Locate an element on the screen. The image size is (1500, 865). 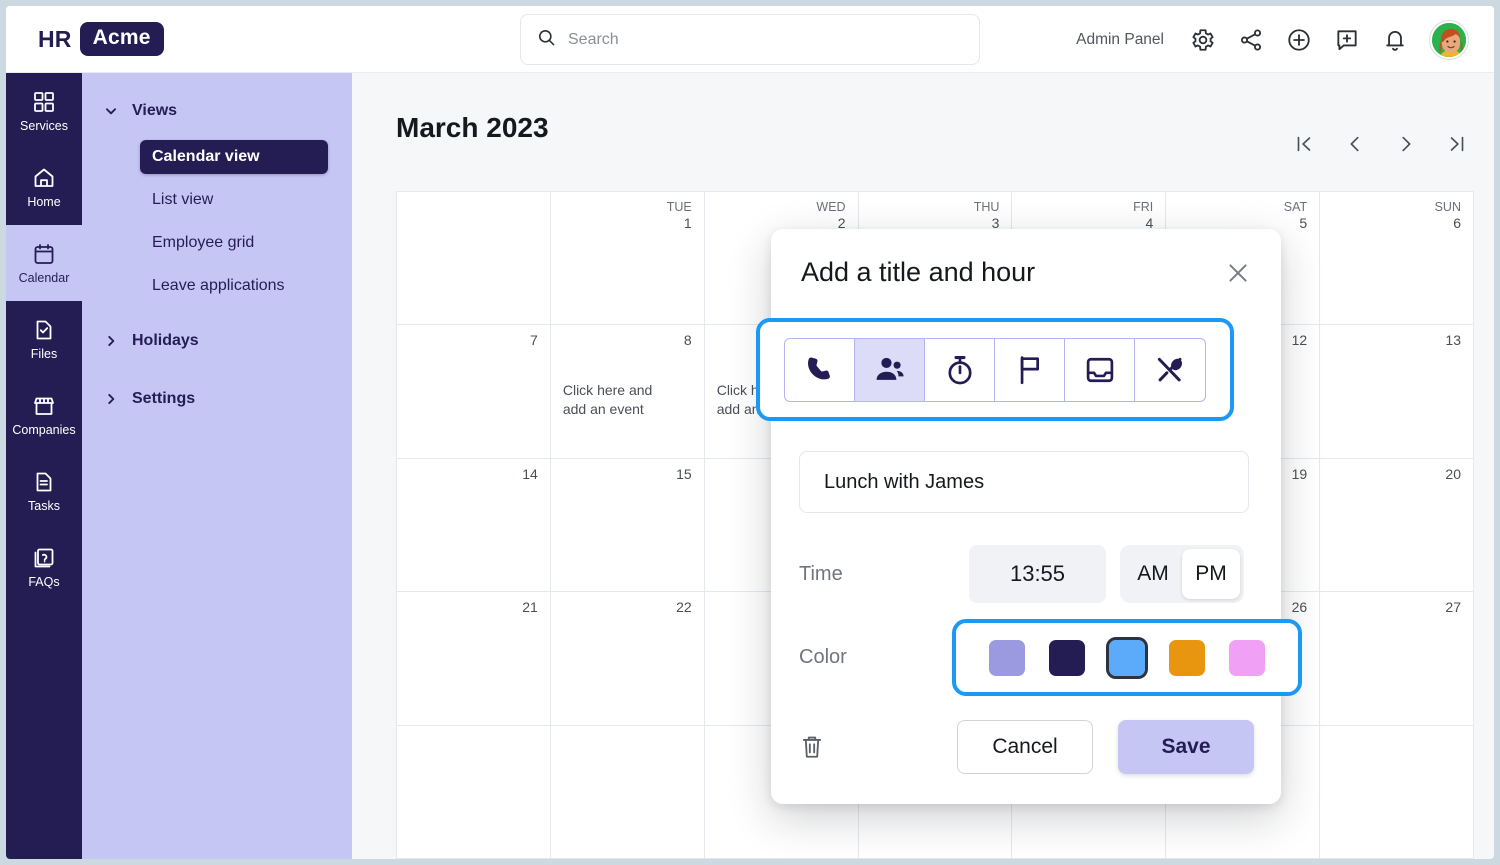
fork-spoon-icon is located at coordinates (1170, 370).